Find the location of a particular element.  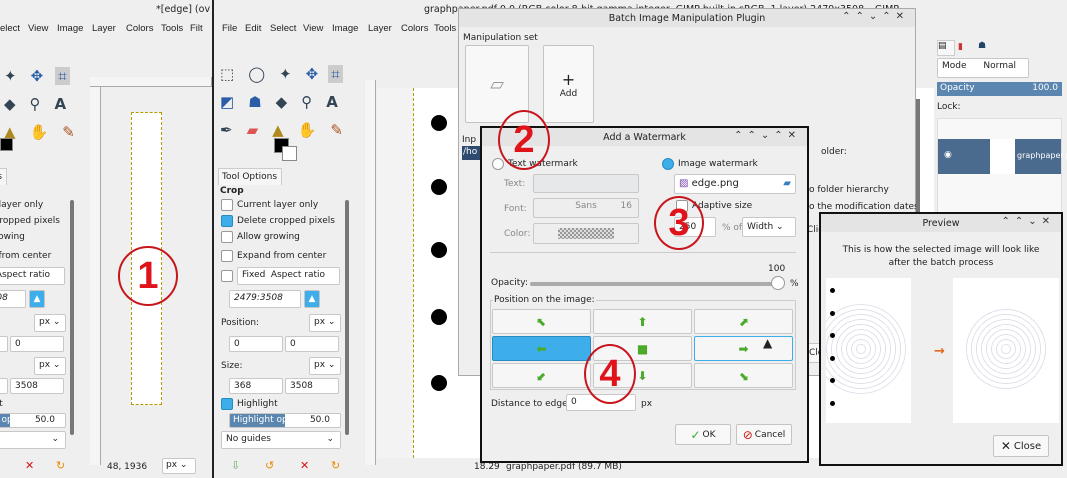

image-file-chooser: ▨ edge.png ▰ is located at coordinates (735, 184).